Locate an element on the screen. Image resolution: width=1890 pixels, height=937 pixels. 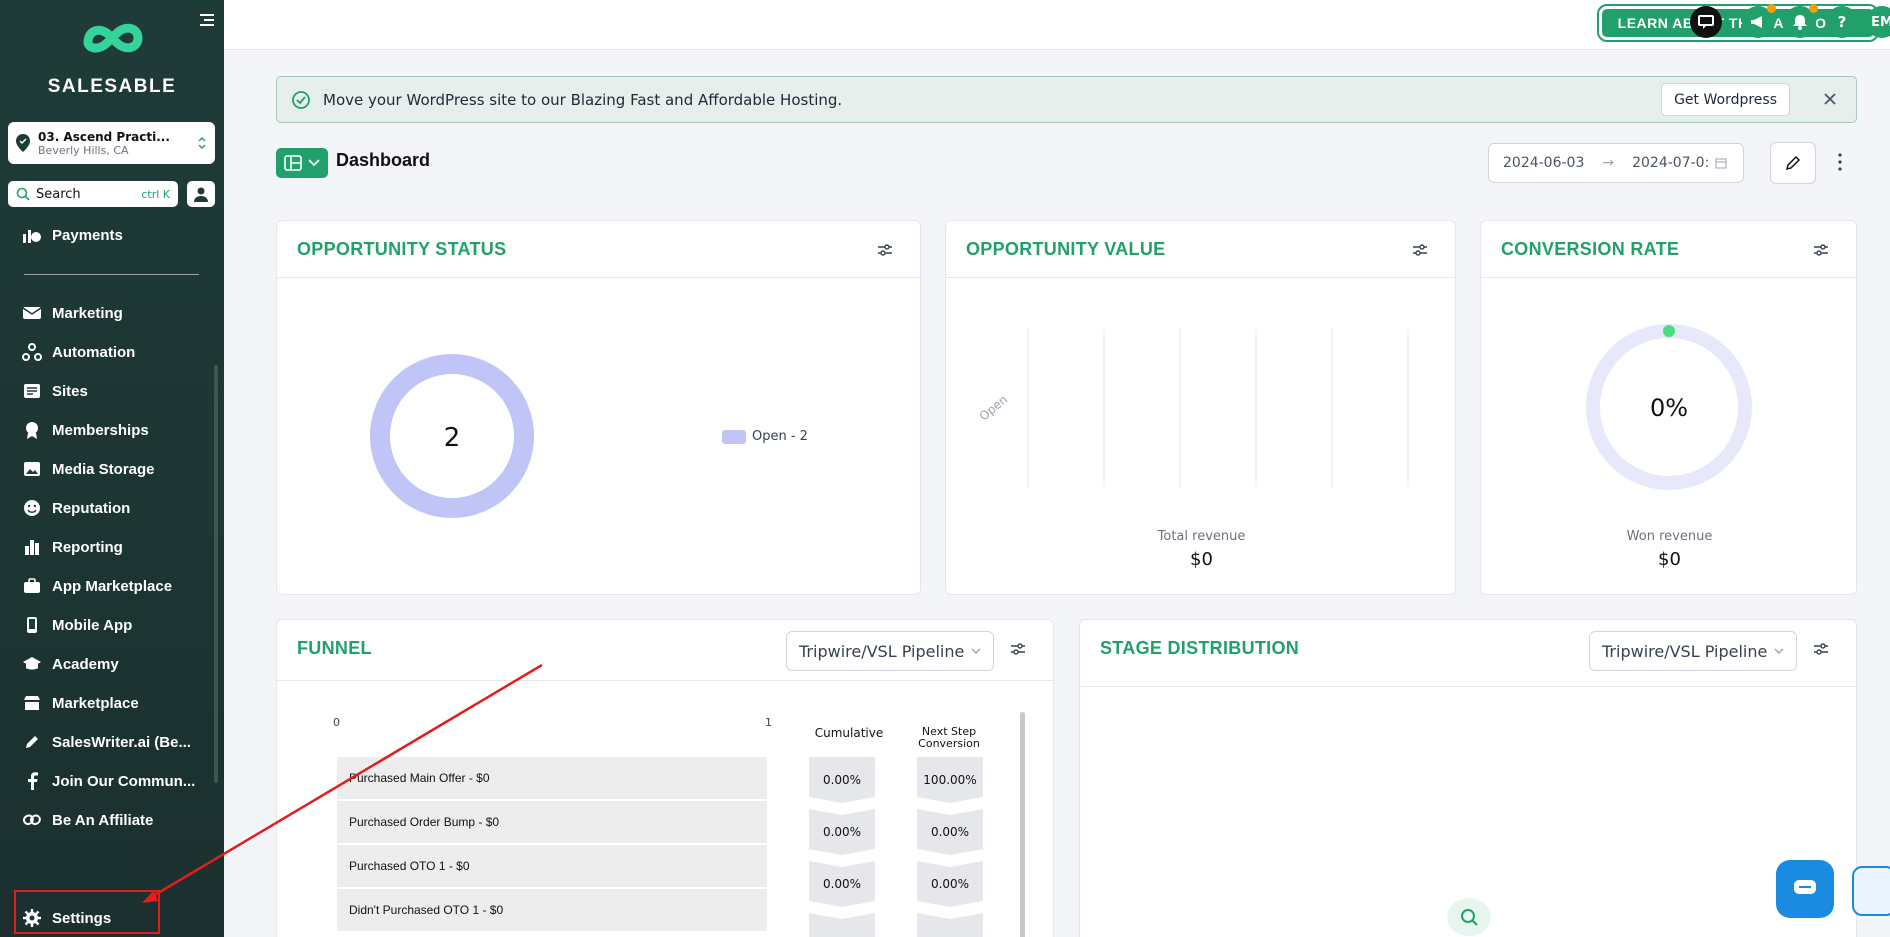
user-icon is located at coordinates (201, 194).